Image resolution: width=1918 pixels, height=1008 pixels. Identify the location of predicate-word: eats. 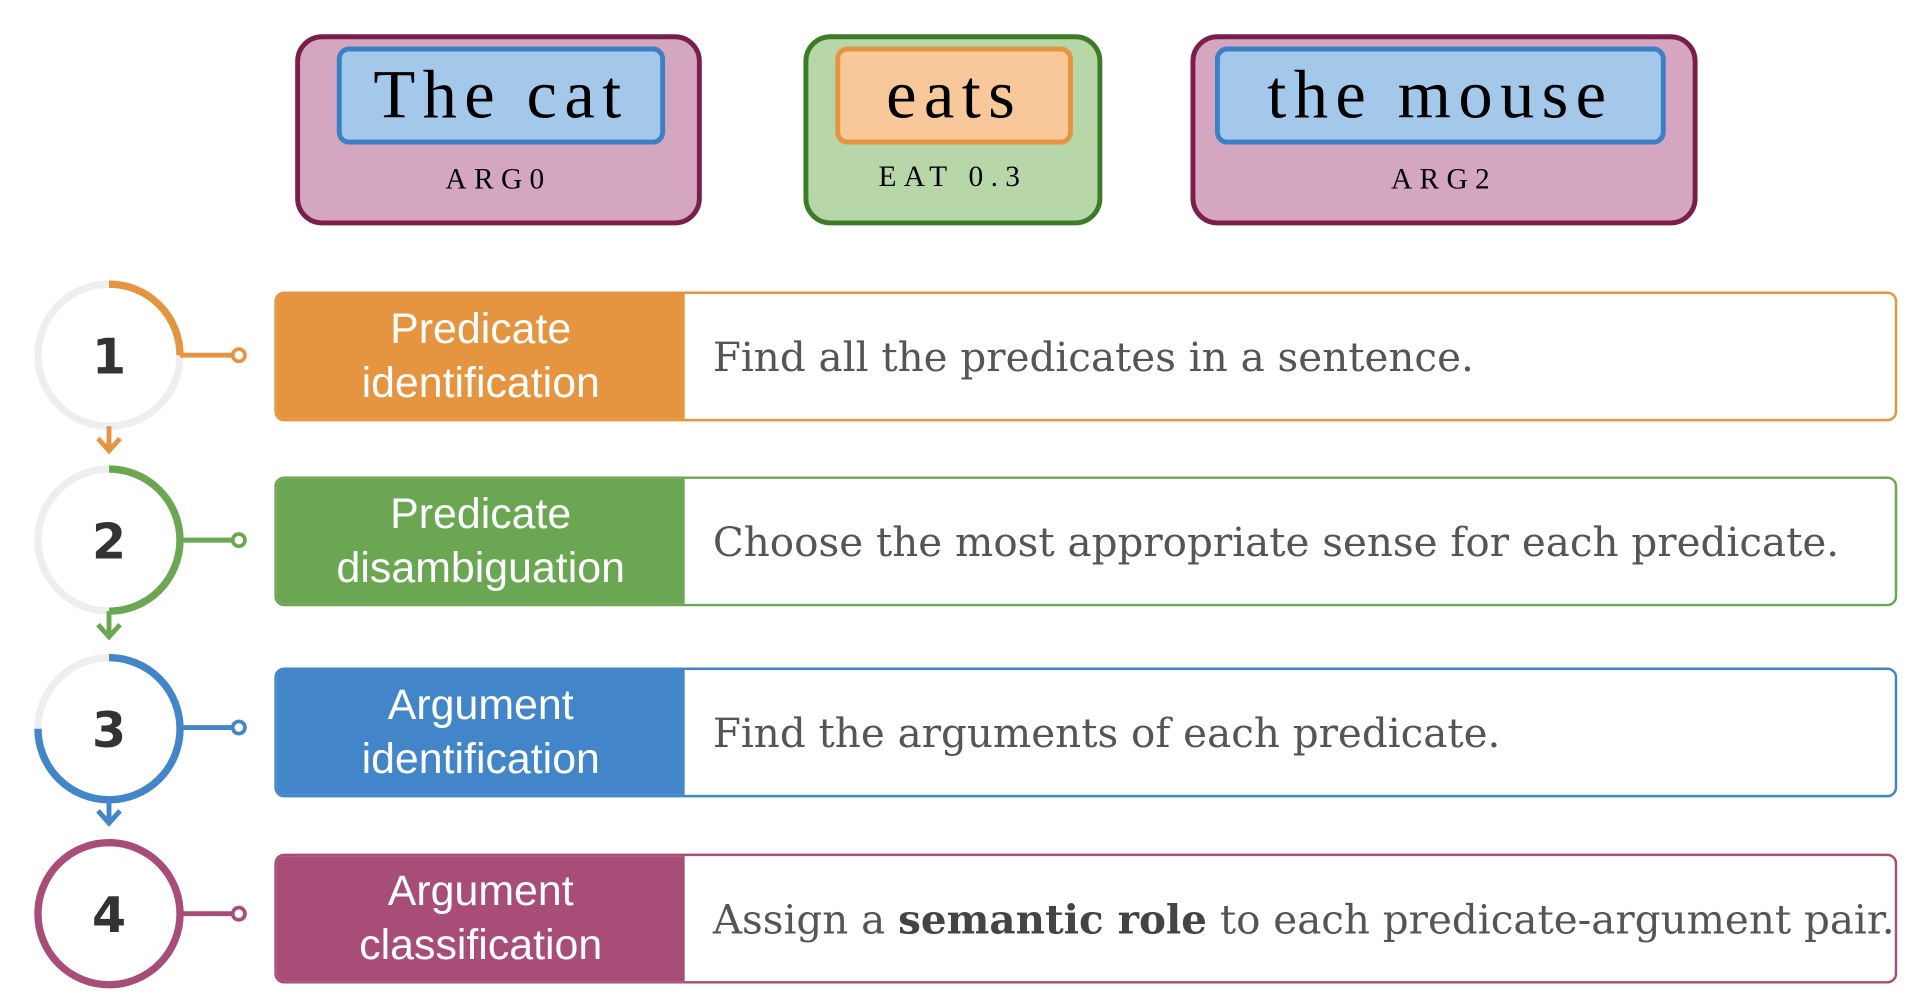
(954, 95).